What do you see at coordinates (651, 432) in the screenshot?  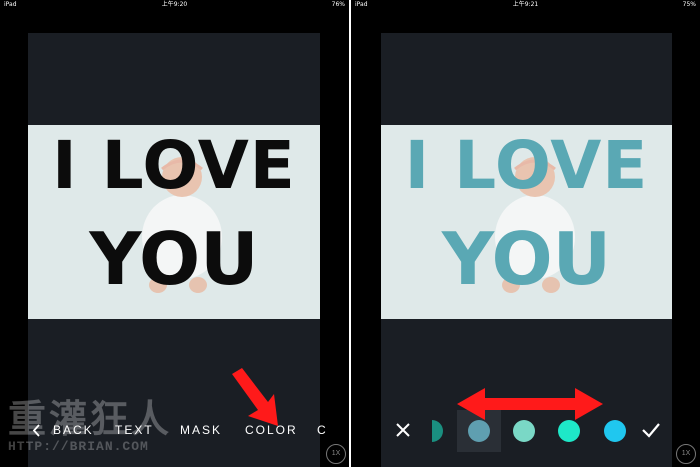 I see `check-icon` at bounding box center [651, 432].